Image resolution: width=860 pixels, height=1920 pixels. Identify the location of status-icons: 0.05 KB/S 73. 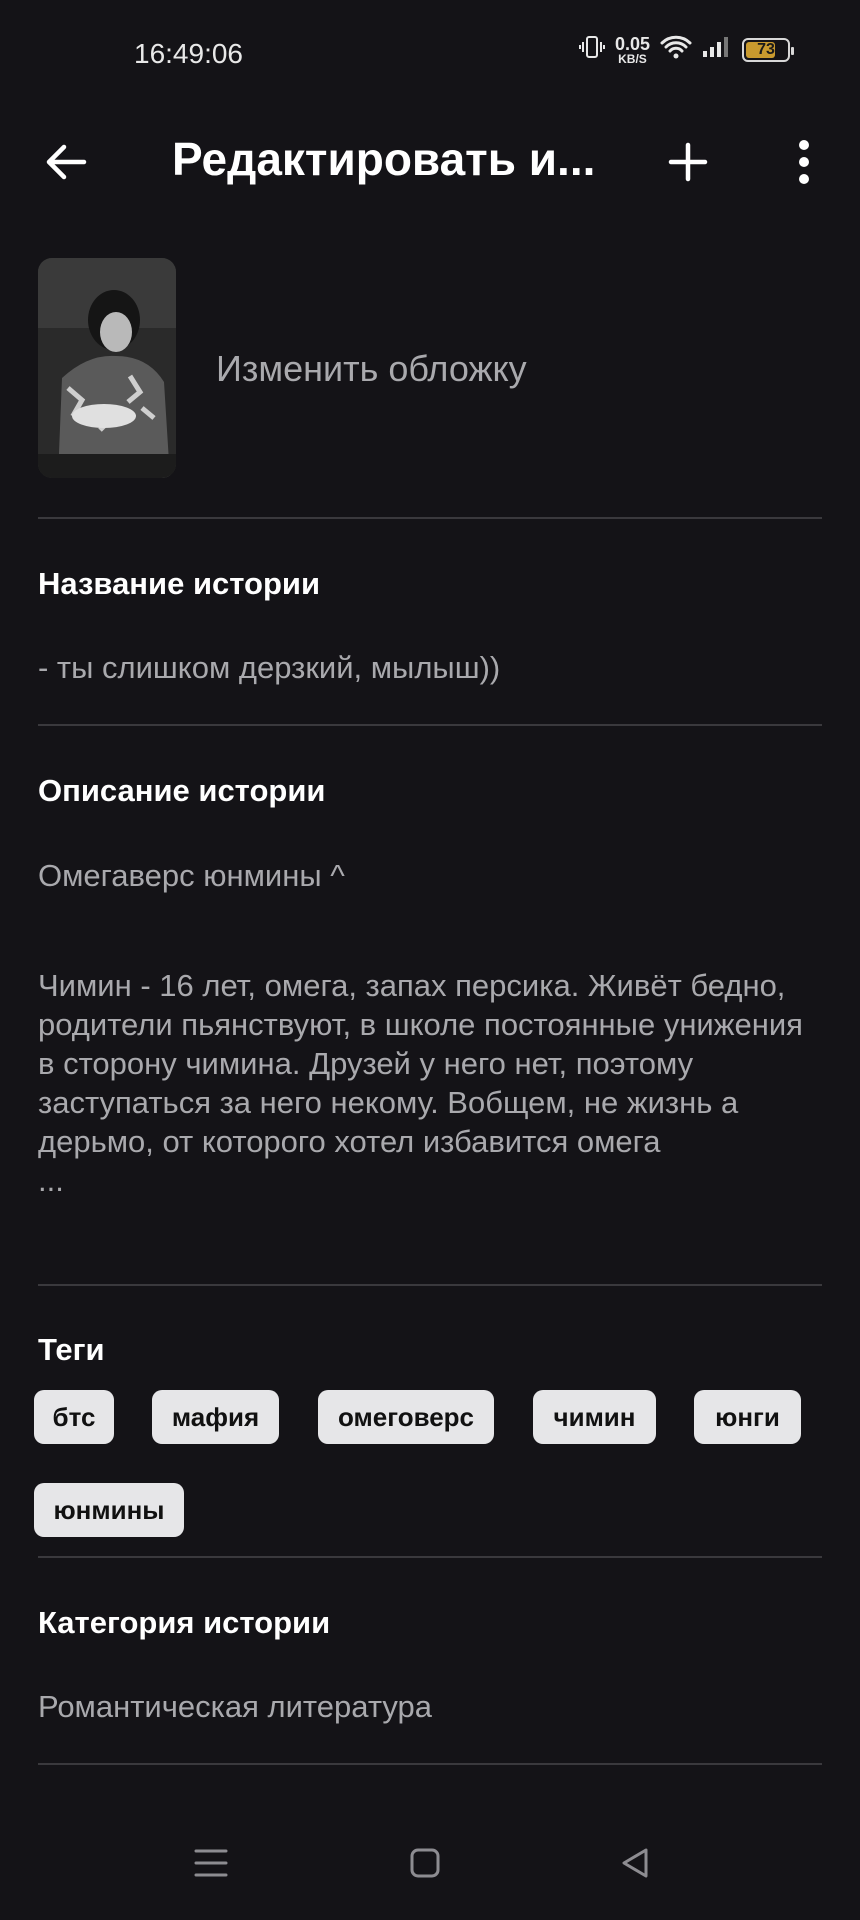
(686, 49).